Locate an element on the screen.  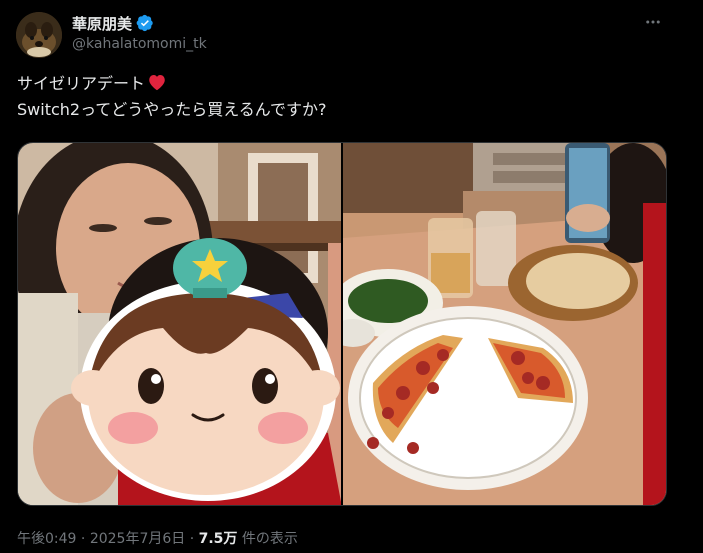
tweet-line-1-text: サイゼリアデート is located at coordinates (81, 83).